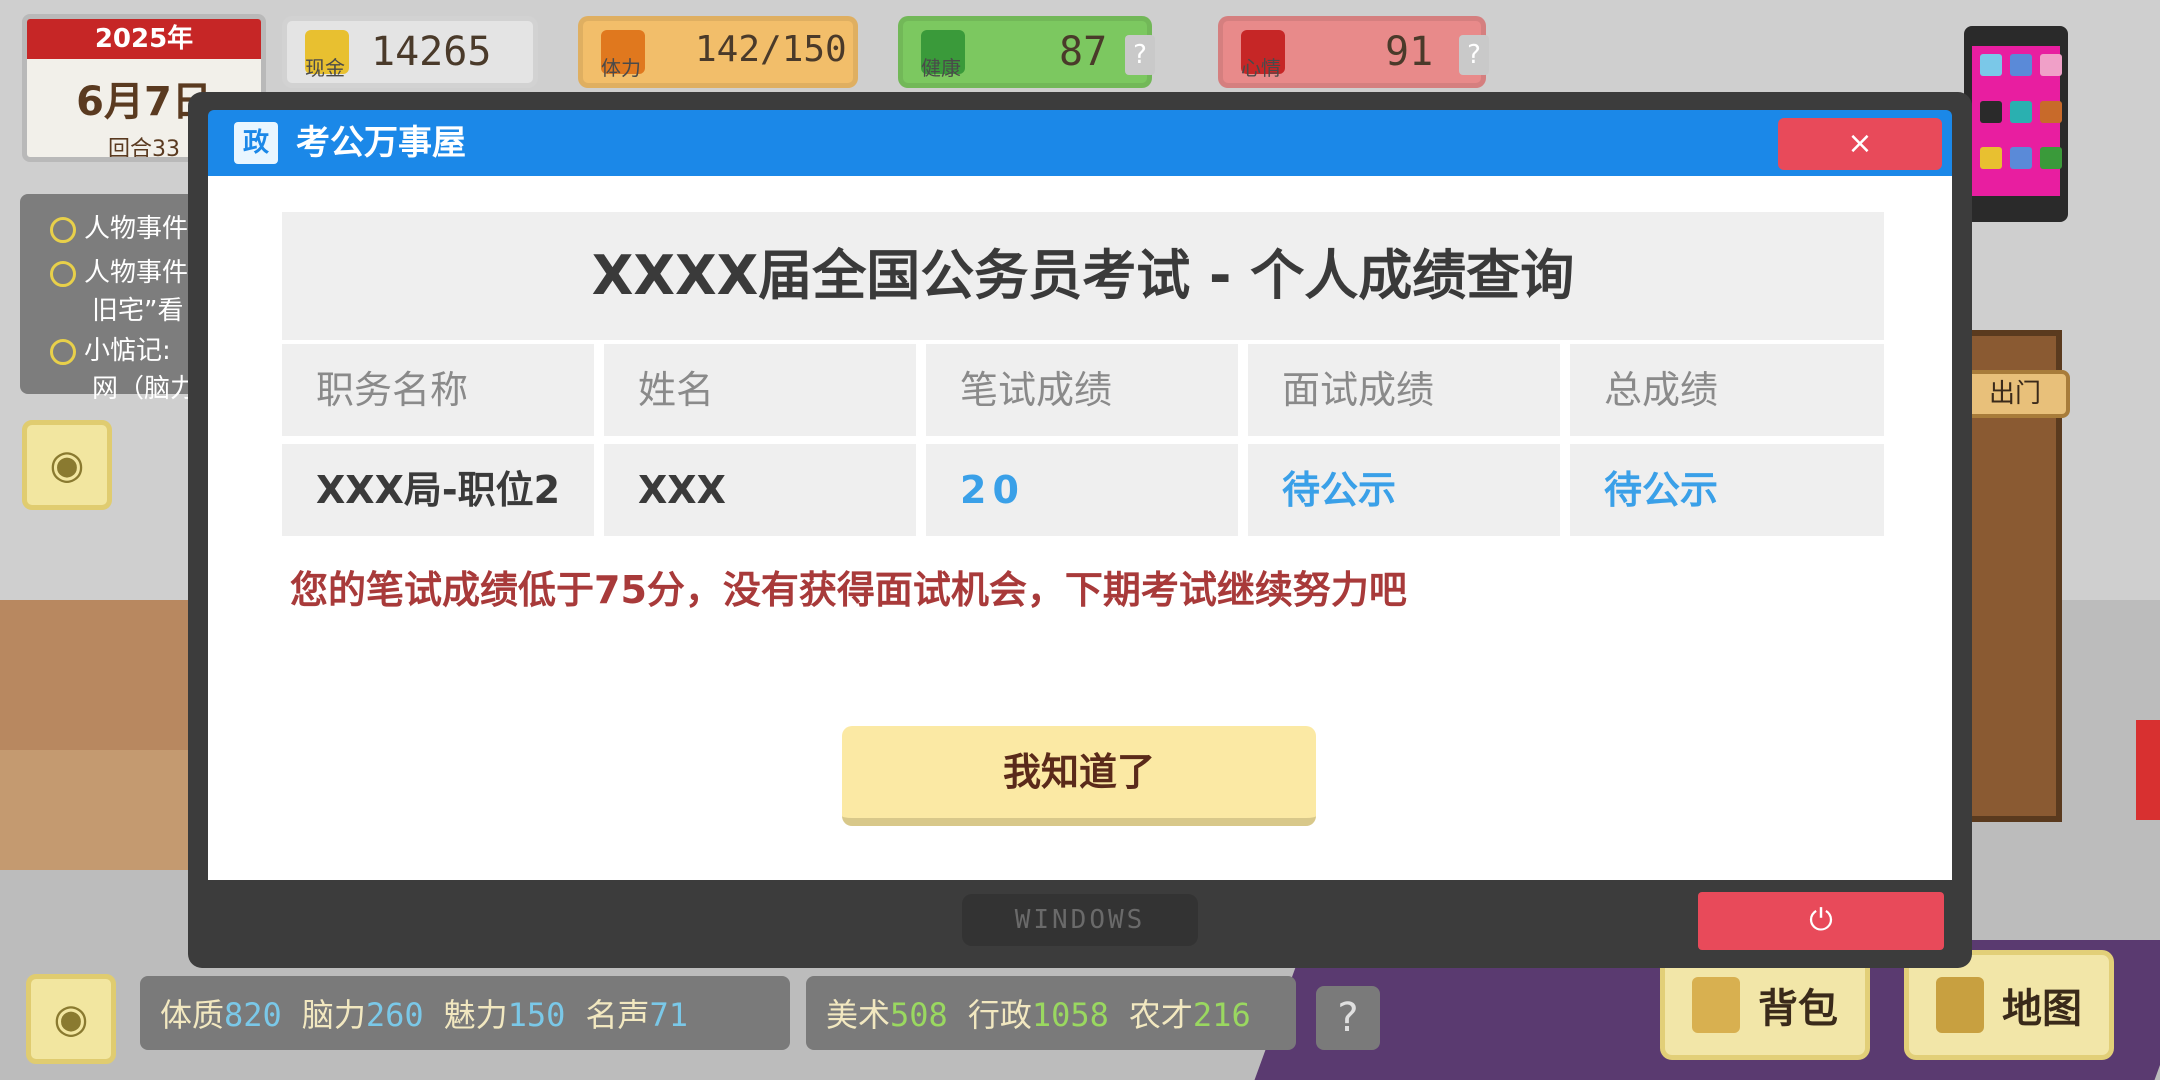 This screenshot has height=1080, width=2160. I want to click on table-prop, so click(100, 810).